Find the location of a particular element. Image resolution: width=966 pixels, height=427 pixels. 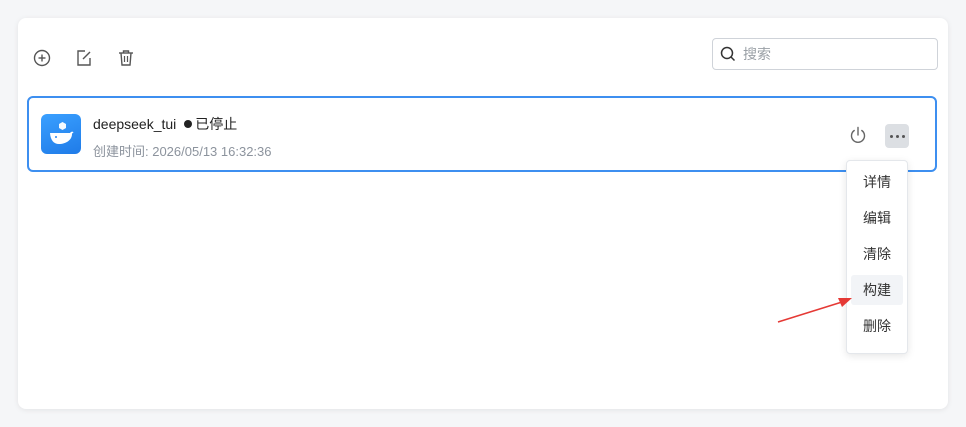

container-name-line: deepseek_tui 已停止 is located at coordinates (165, 124).